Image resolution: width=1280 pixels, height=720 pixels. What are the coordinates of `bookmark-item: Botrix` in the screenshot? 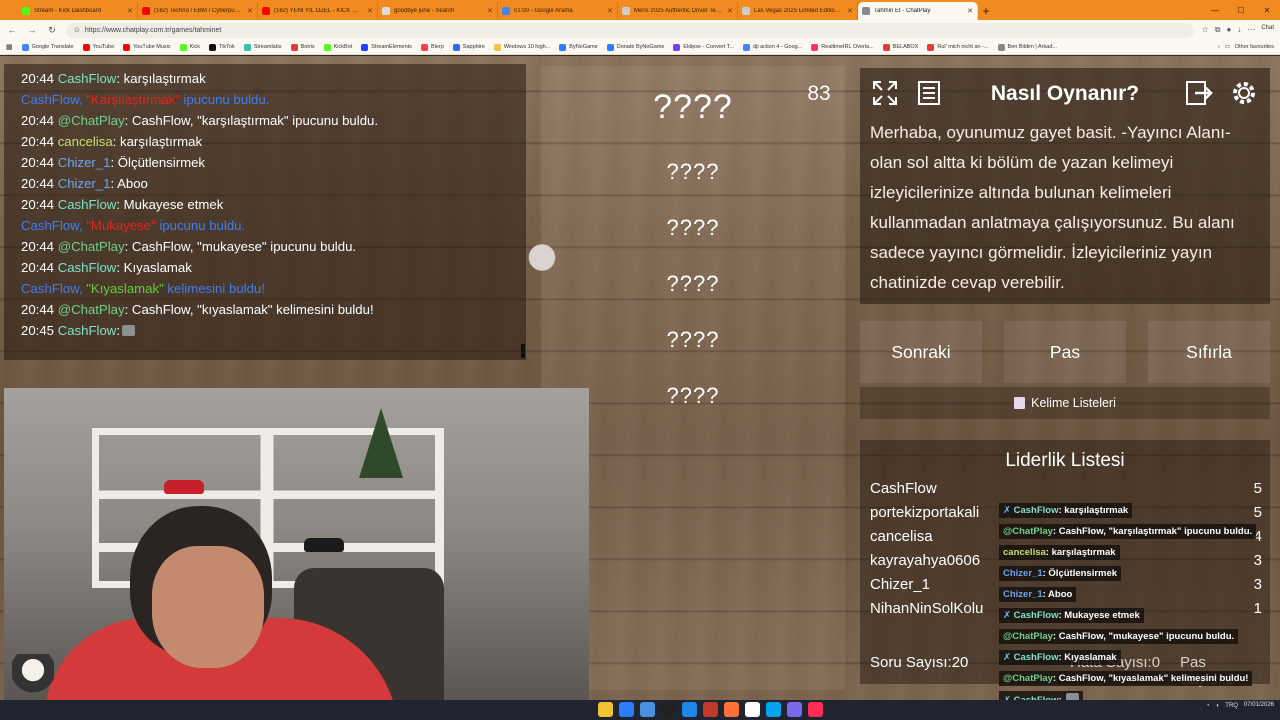 It's located at (302, 47).